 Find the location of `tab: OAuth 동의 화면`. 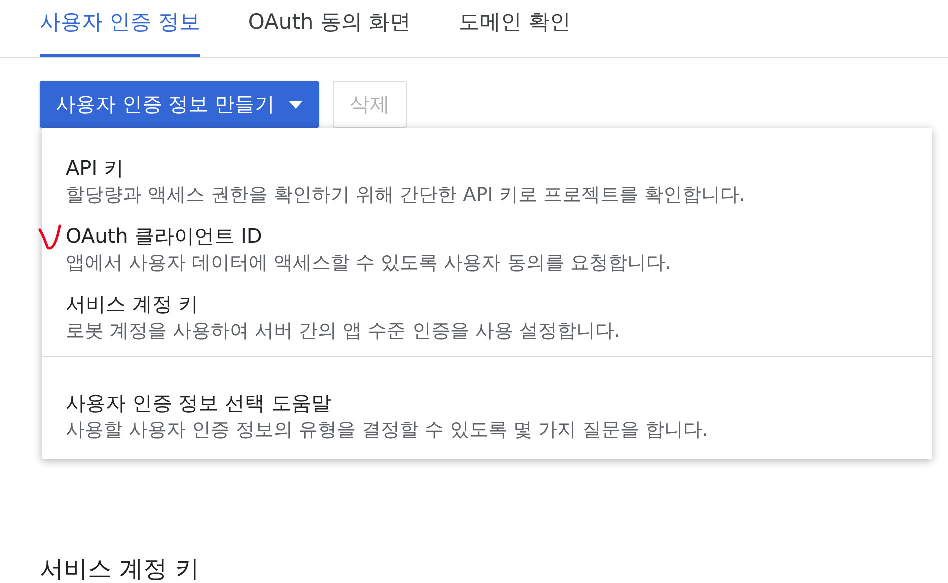

tab: OAuth 동의 화면 is located at coordinates (330, 28).